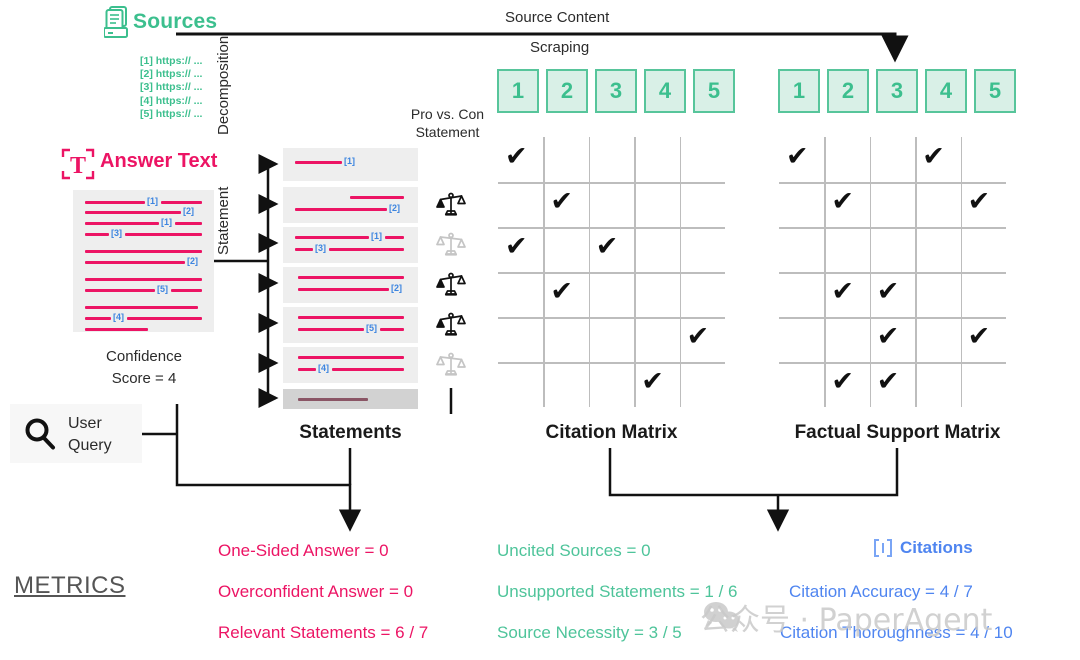 This screenshot has width=1080, height=660. Describe the element at coordinates (144, 378) in the screenshot. I see `confidence-value: Score = 4` at that location.